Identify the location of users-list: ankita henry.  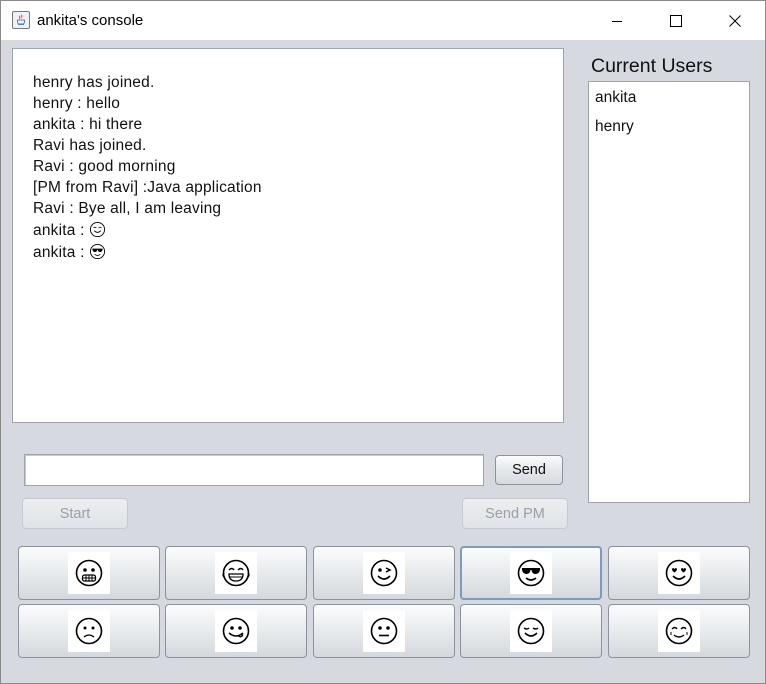
(669, 292).